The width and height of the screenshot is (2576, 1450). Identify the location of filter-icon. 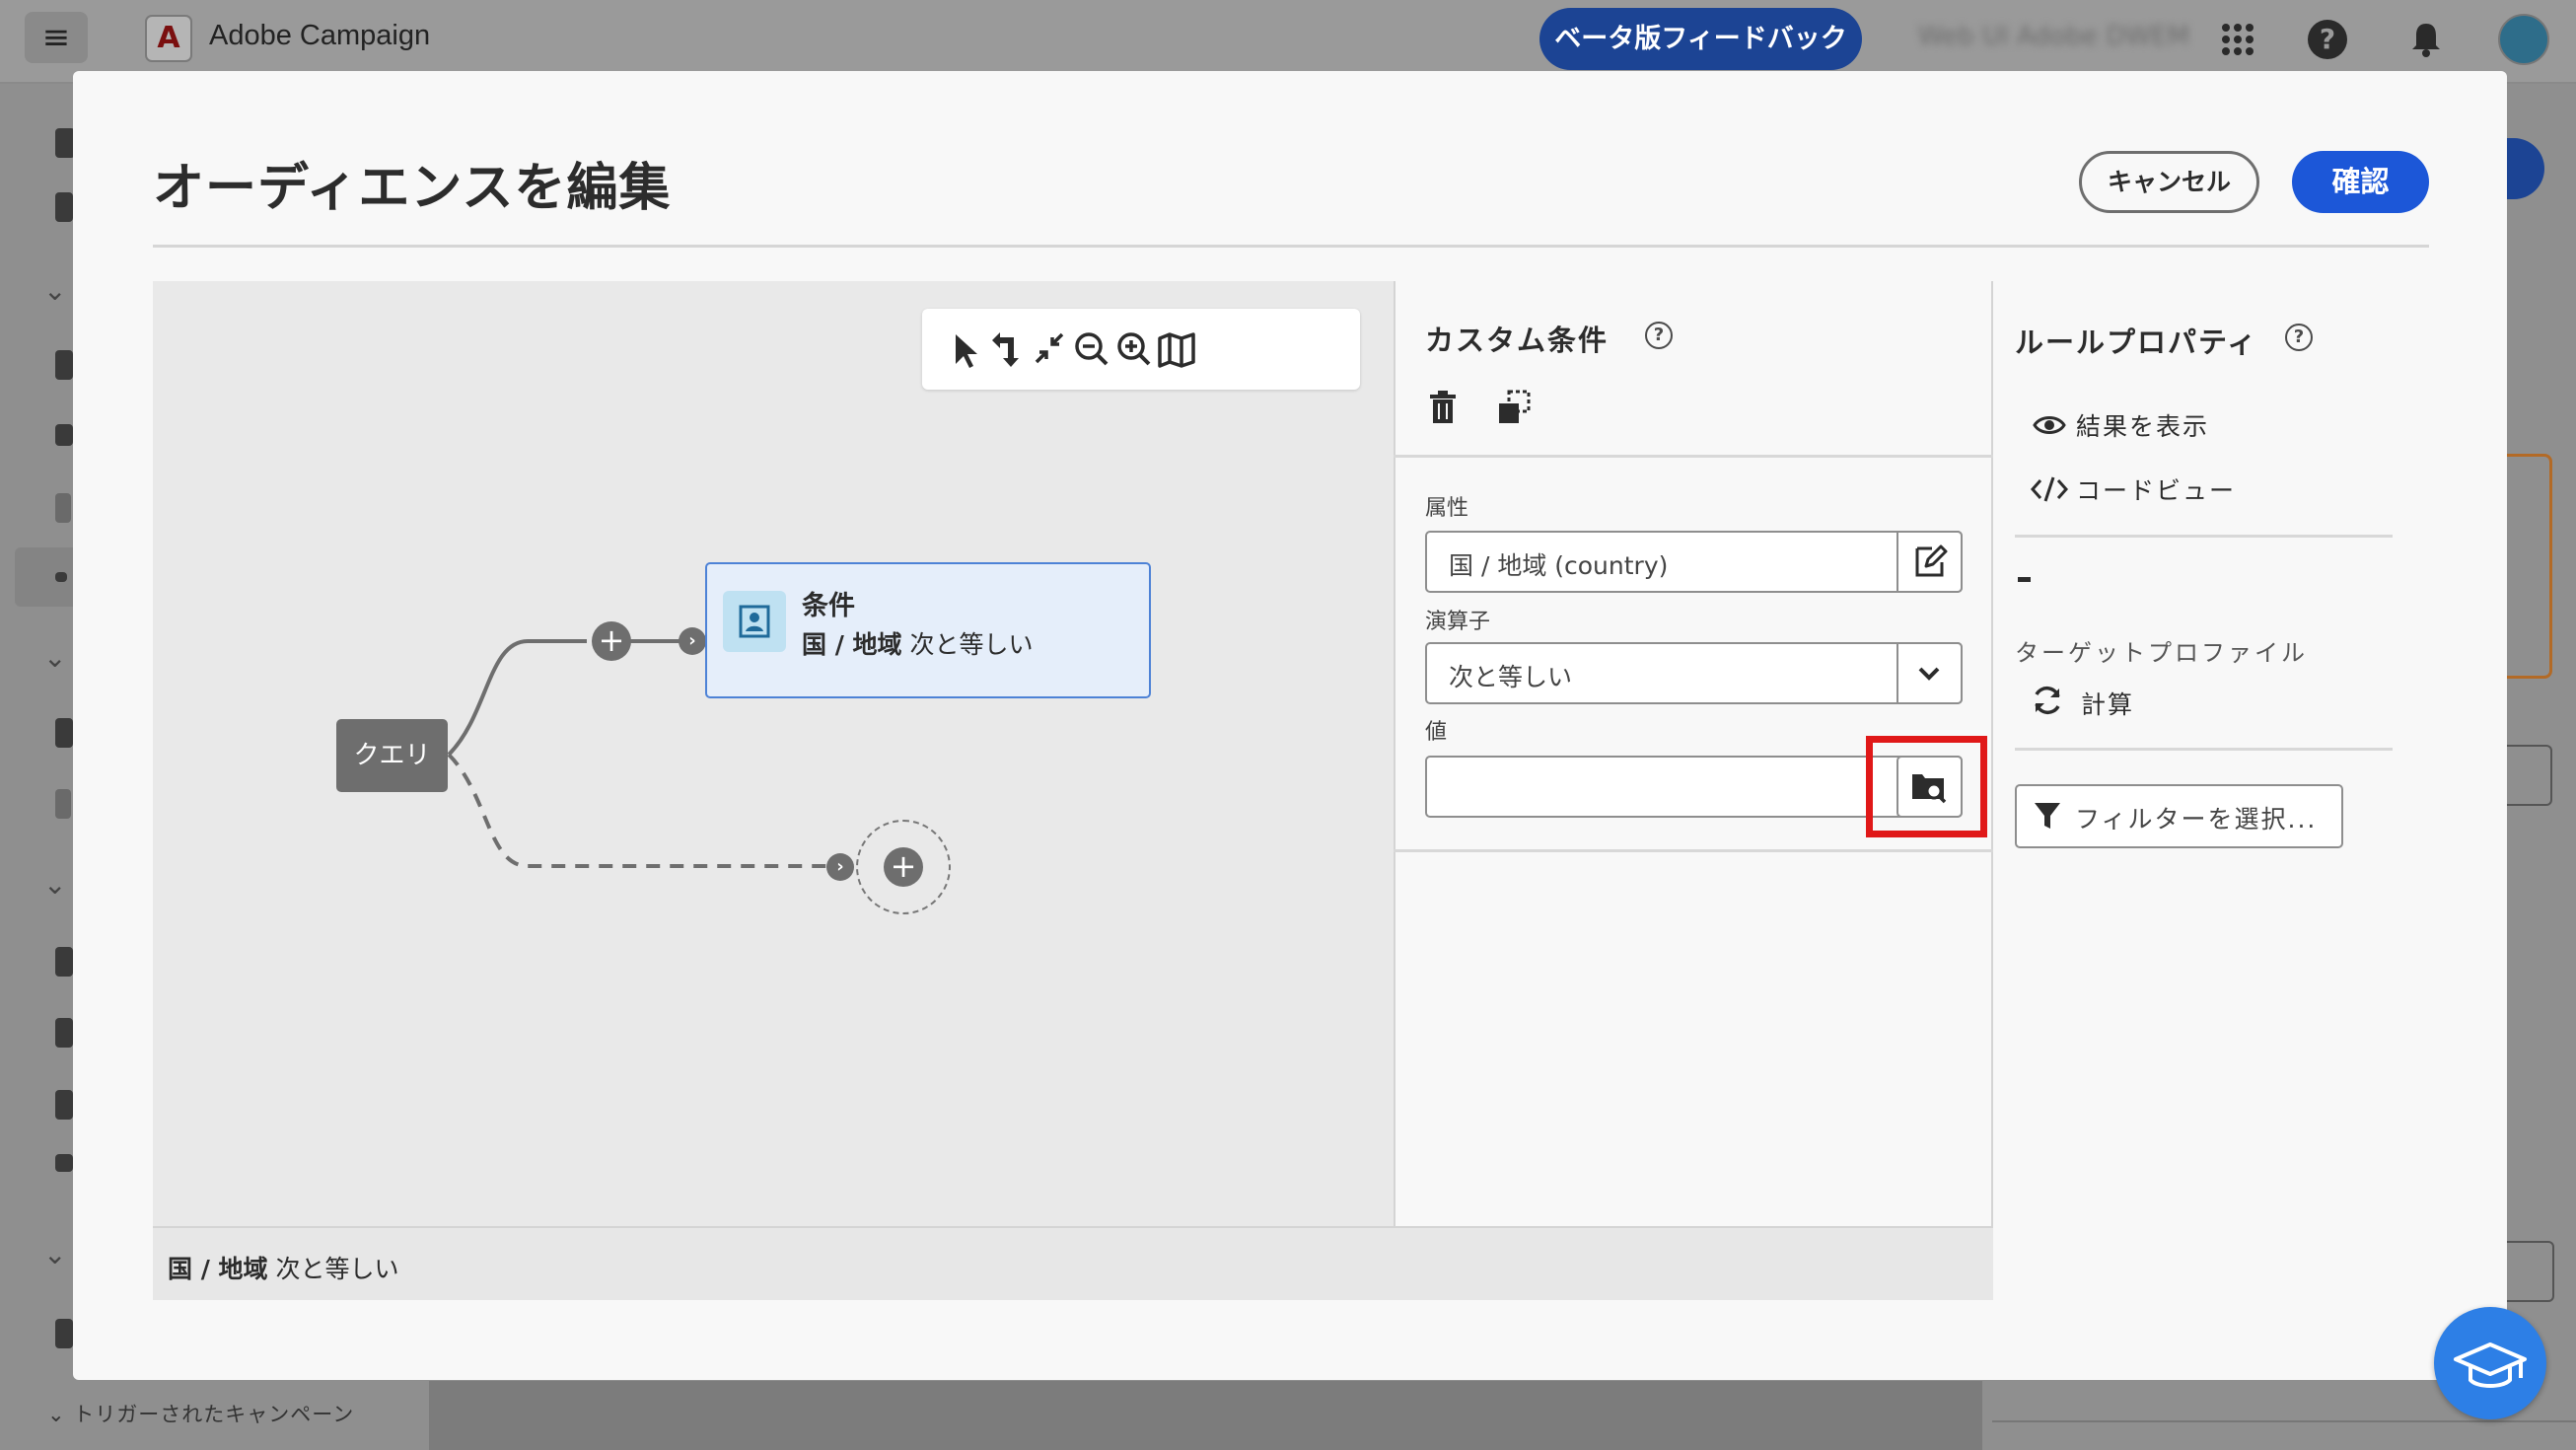
(2047, 816).